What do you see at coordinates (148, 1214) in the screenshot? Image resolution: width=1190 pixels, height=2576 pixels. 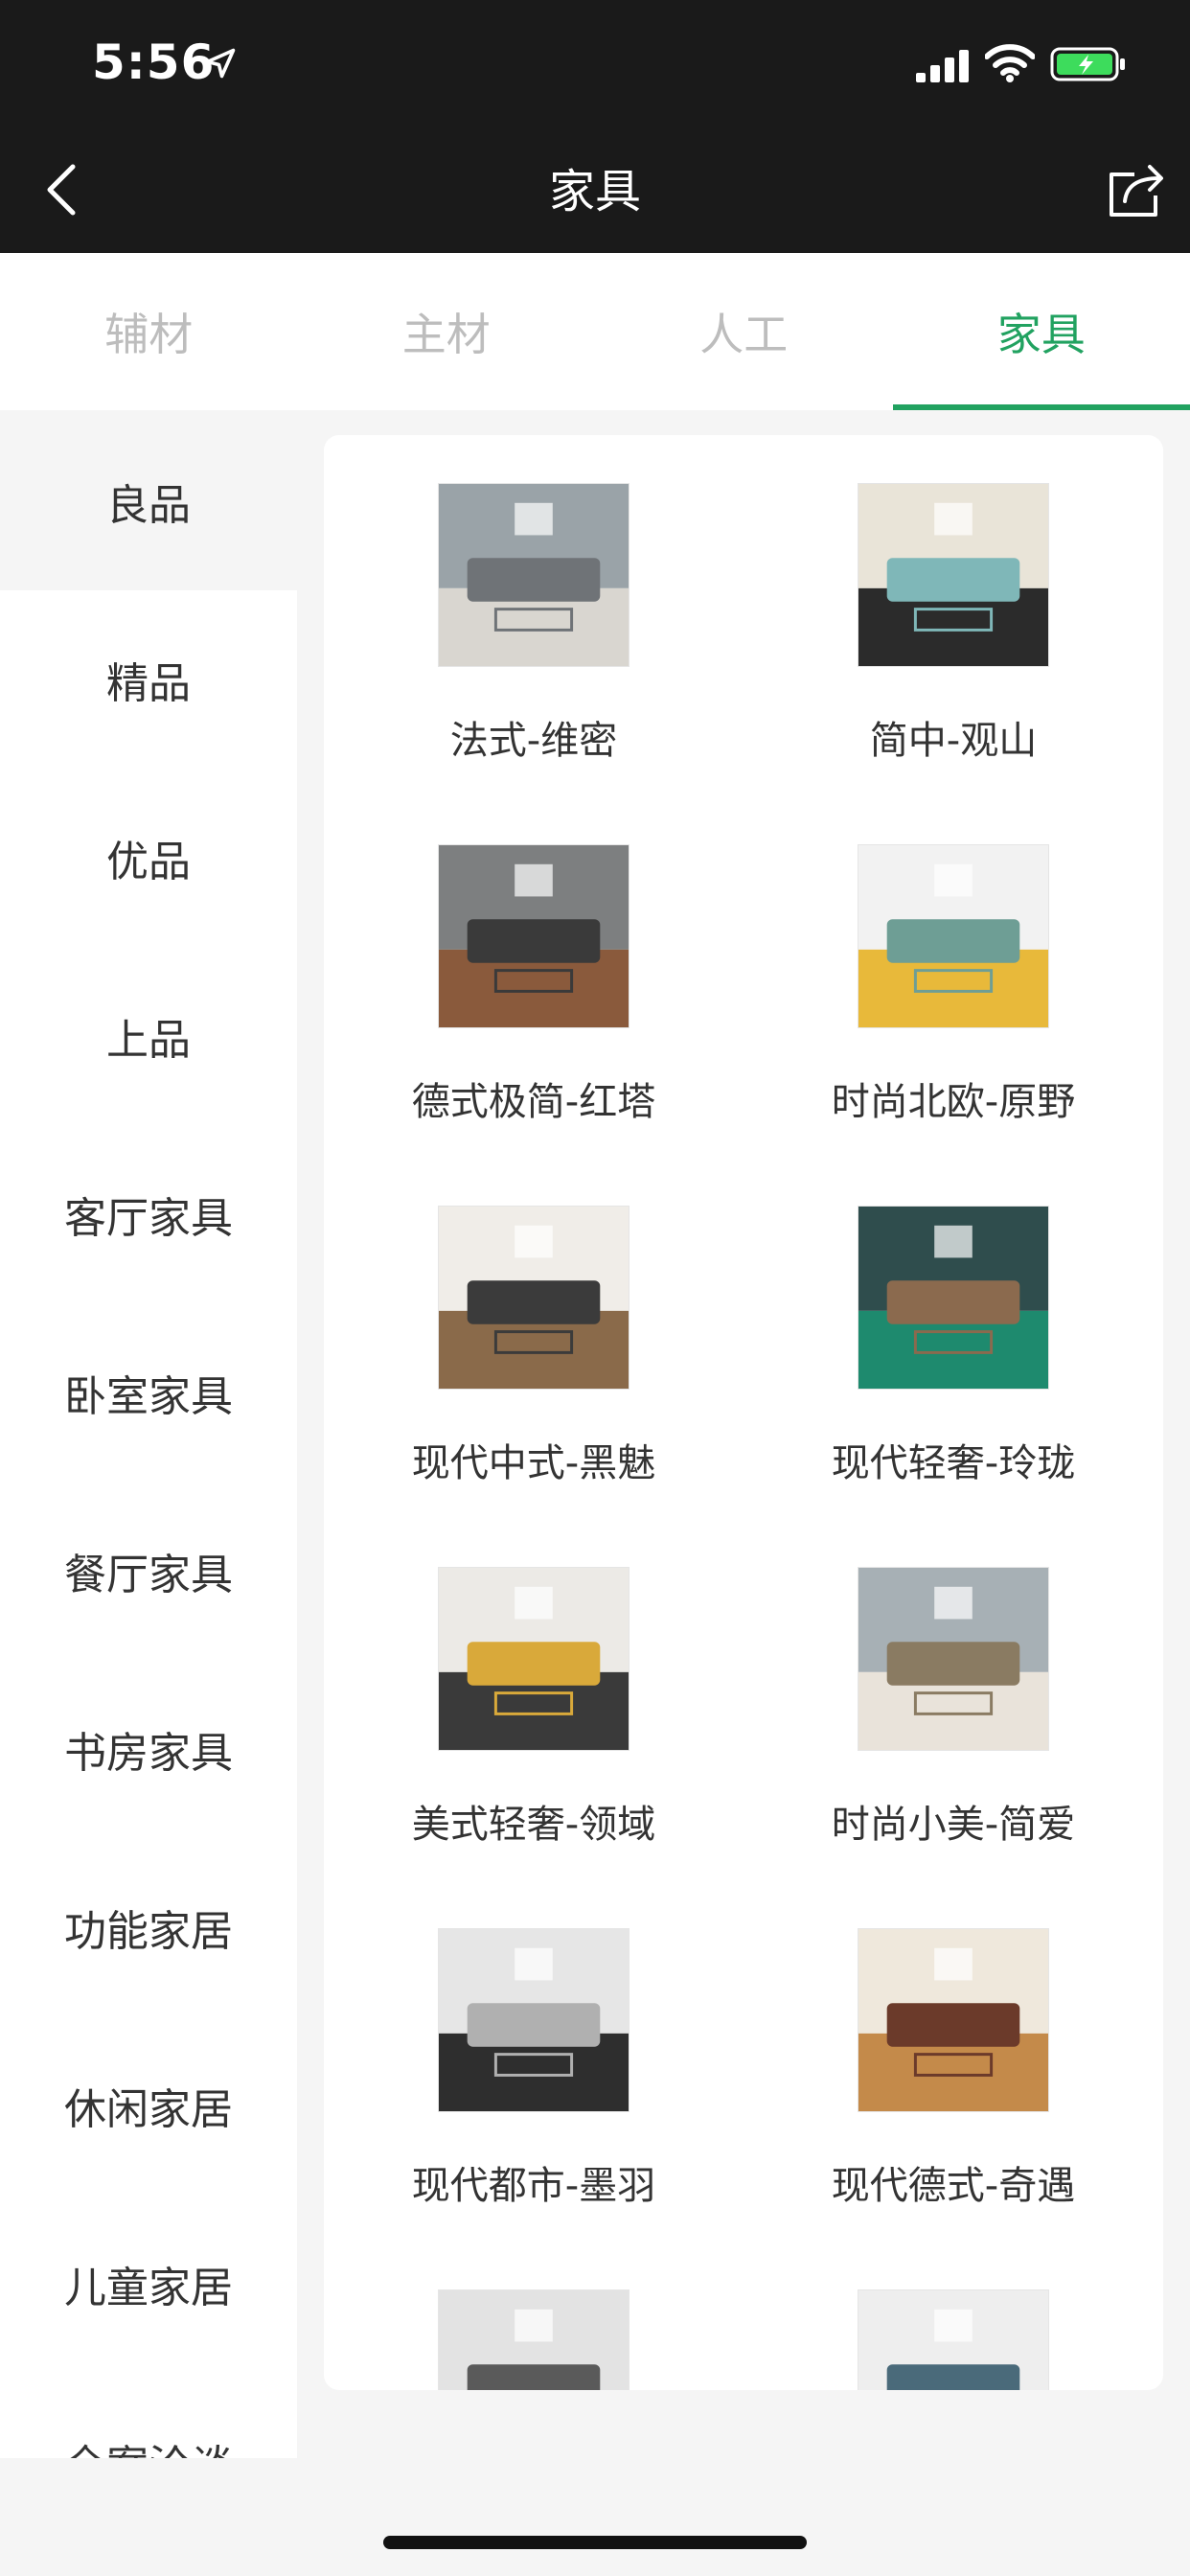 I see `sidebar-item-living-room: 客厅家具` at bounding box center [148, 1214].